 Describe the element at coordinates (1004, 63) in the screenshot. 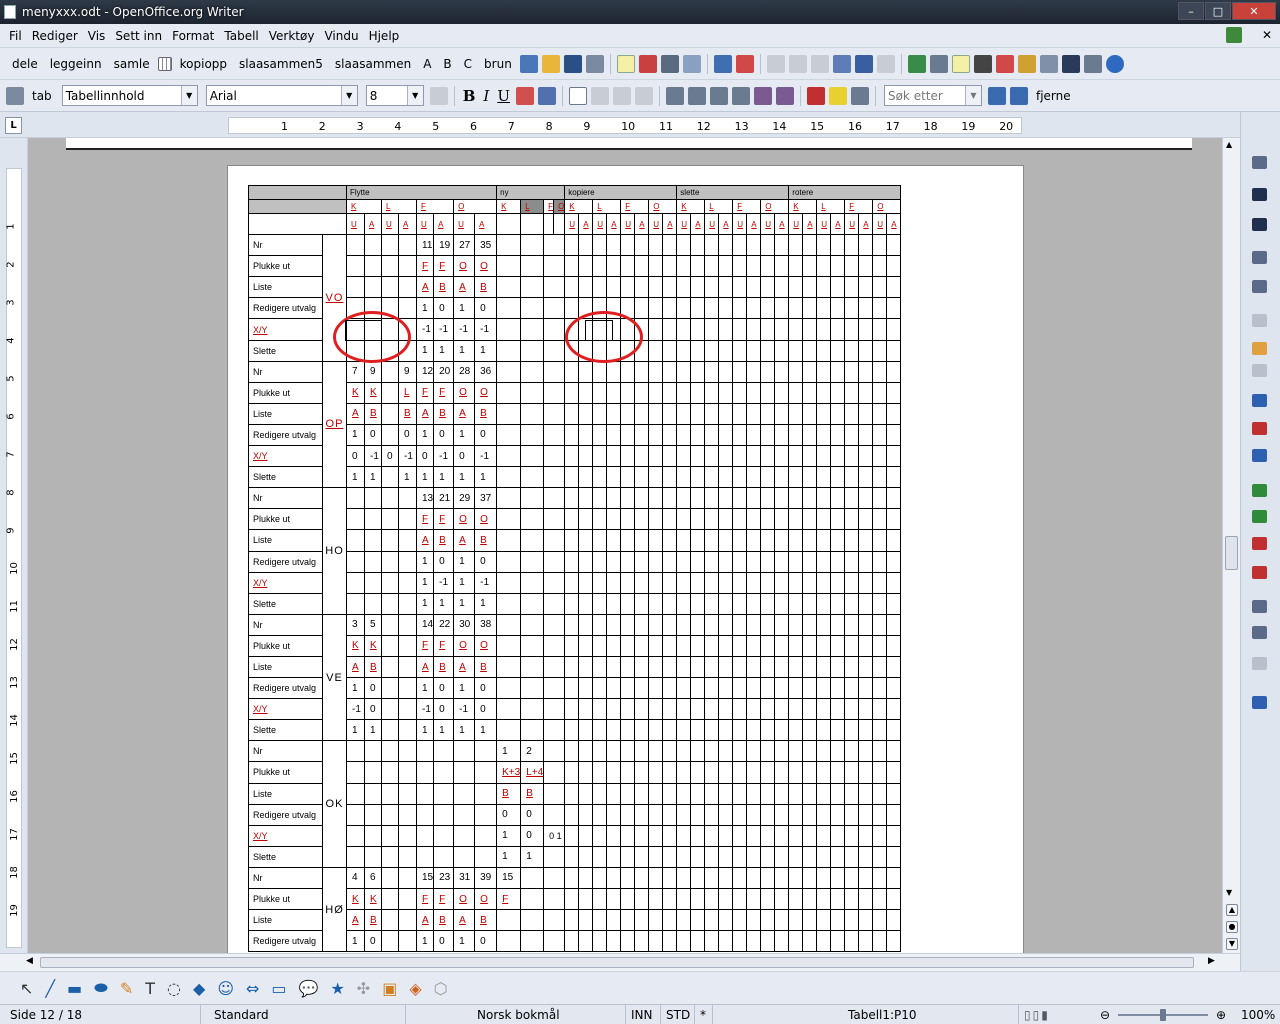

I see `navigator-icon` at that location.